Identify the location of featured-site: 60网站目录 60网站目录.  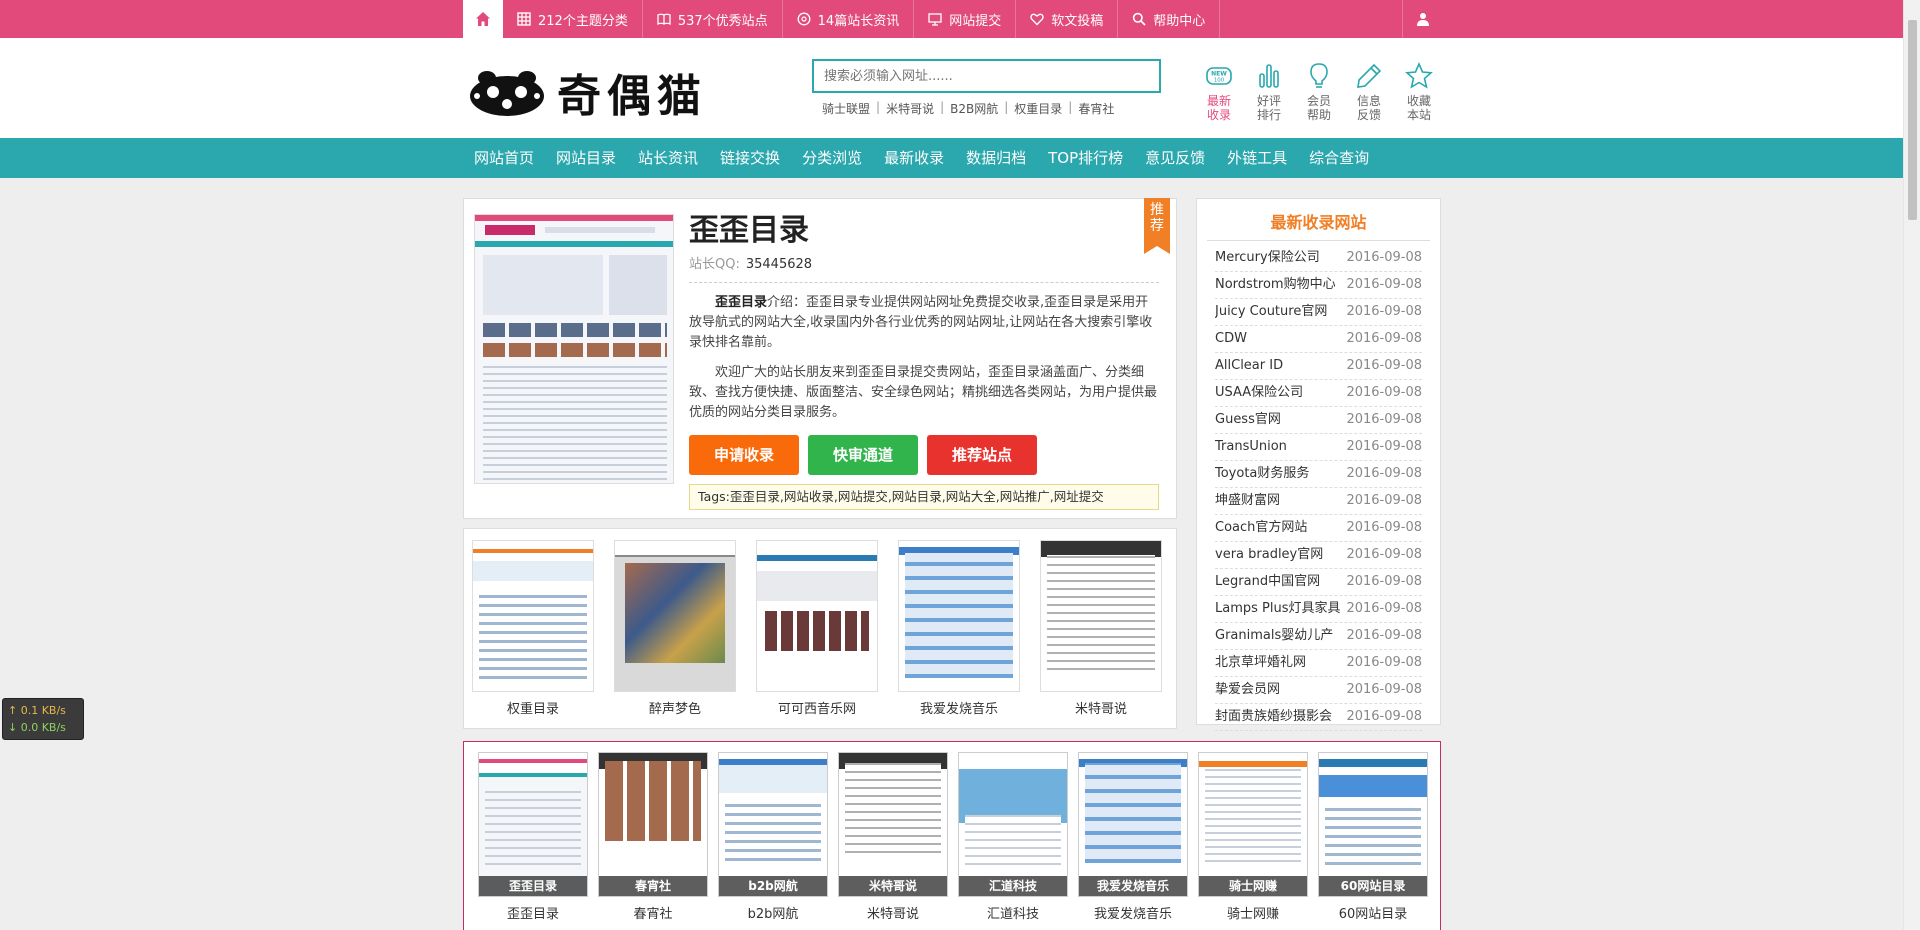
(1373, 837).